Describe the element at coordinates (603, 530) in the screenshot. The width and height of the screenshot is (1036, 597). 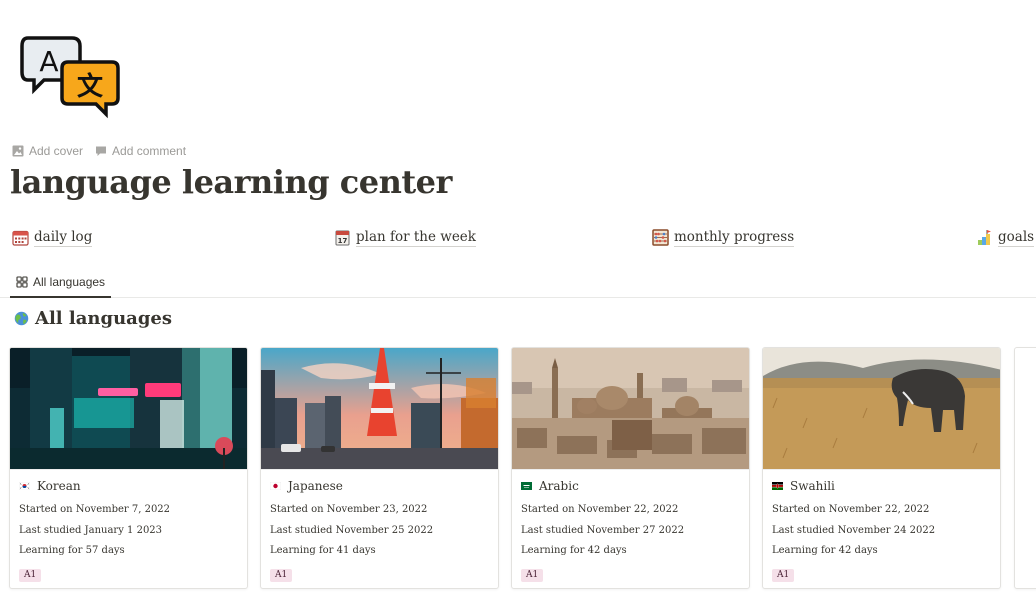
I see `card-last-studied: Last studied November 27 2022` at that location.